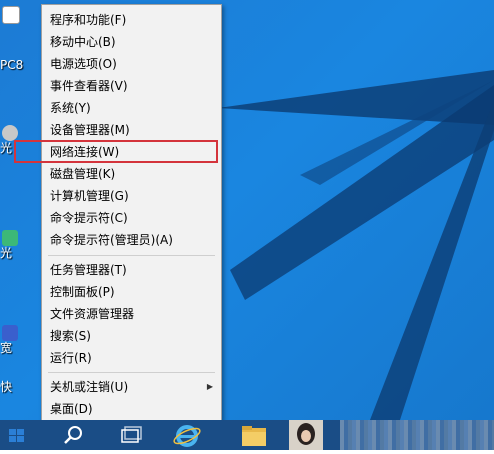  I want to click on menu-item-power-options: 电源选项(O), so click(131, 64).